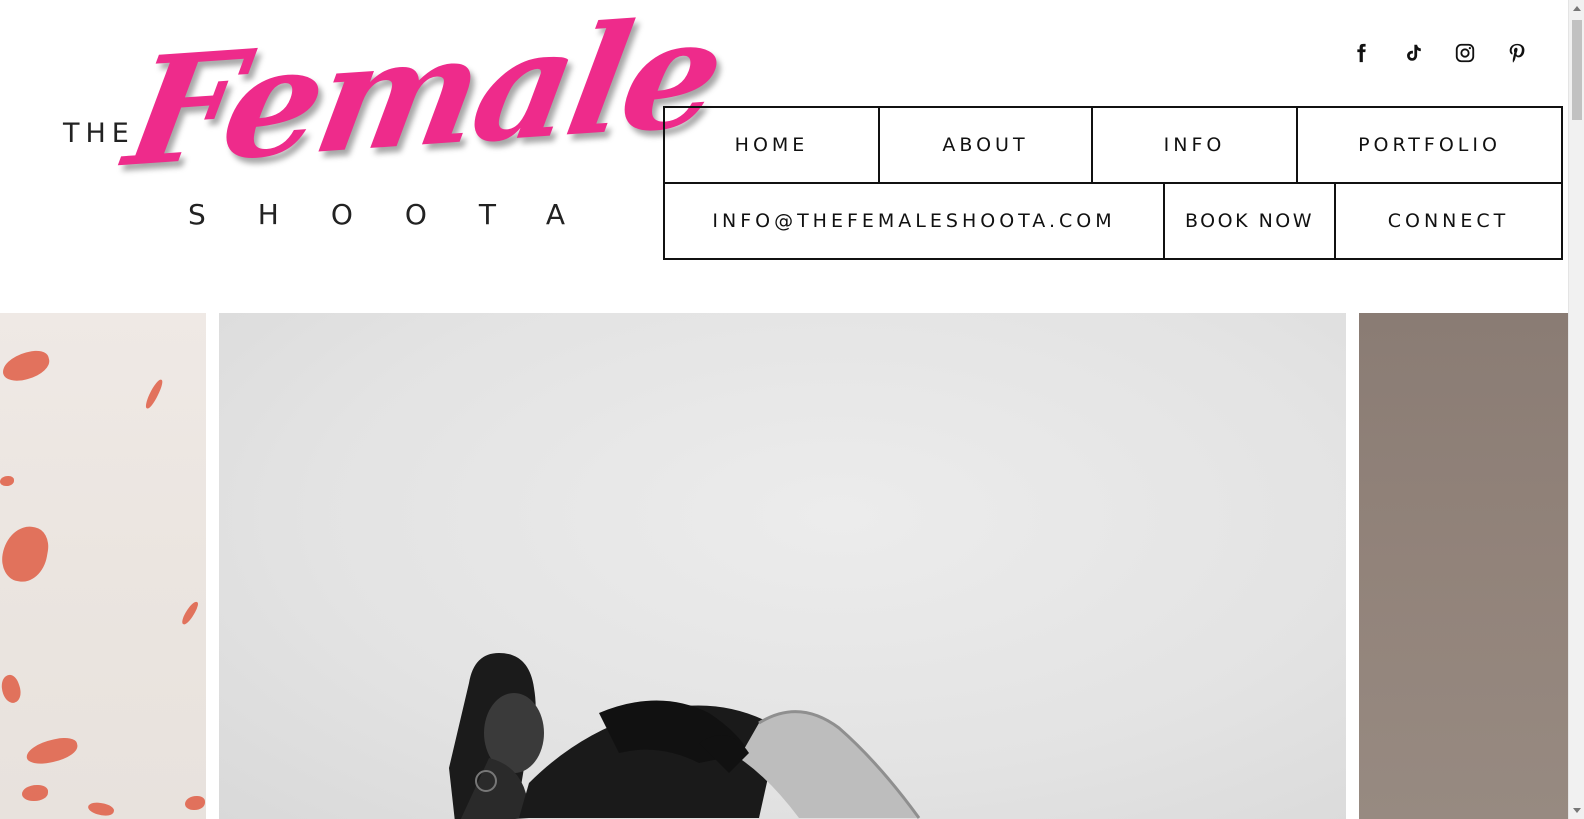 The width and height of the screenshot is (1584, 819). I want to click on pinterest-icon, so click(1517, 53).